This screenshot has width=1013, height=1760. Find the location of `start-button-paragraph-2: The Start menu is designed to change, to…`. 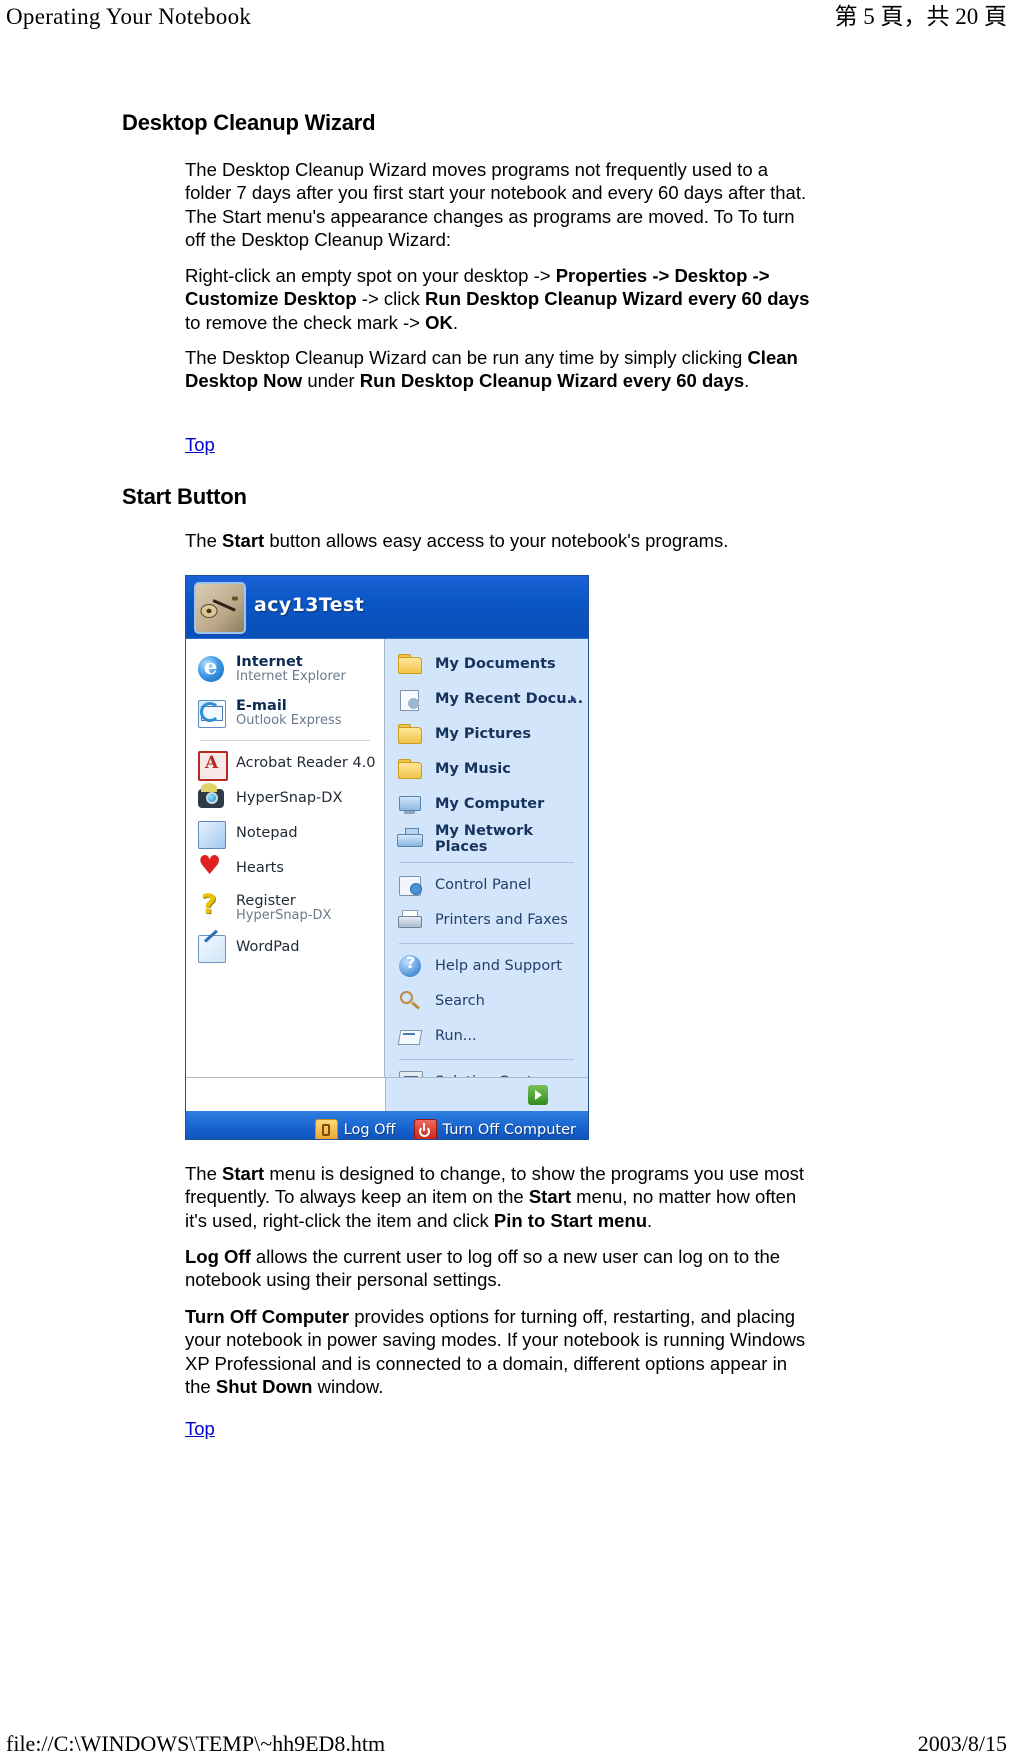

start-button-paragraph-2: The Start menu is designed to change, to… is located at coordinates (497, 1197).